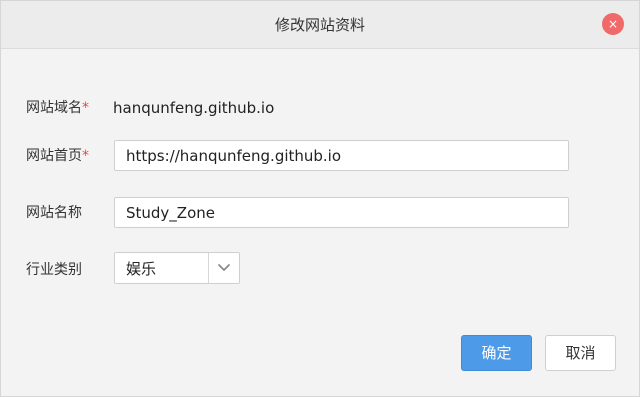  I want to click on close-icon: ×, so click(613, 24).